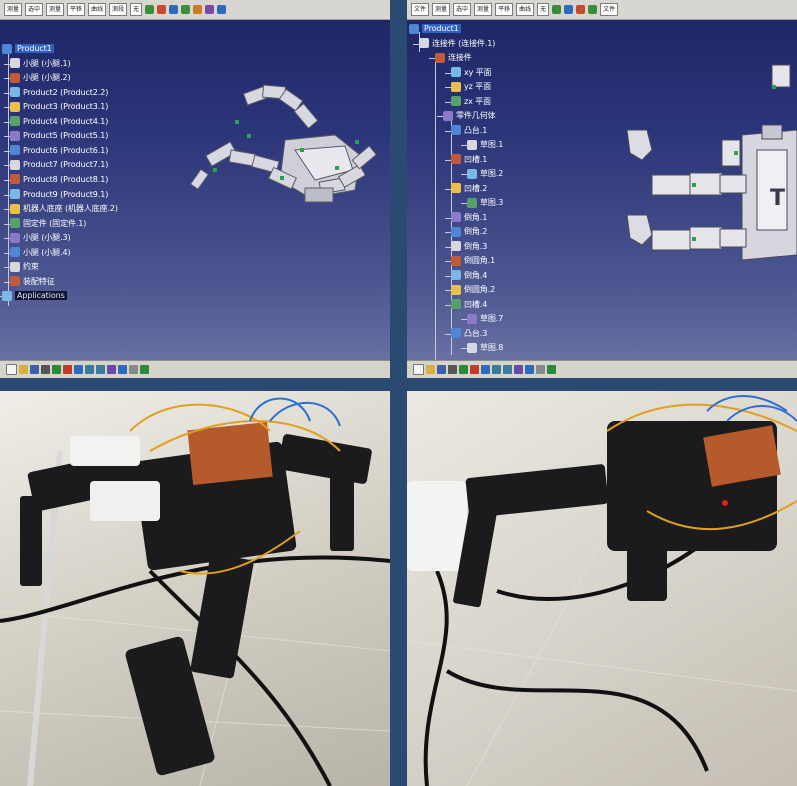  What do you see at coordinates (59, 92) in the screenshot?
I see `tree-node: Product2 (Product2.2)` at bounding box center [59, 92].